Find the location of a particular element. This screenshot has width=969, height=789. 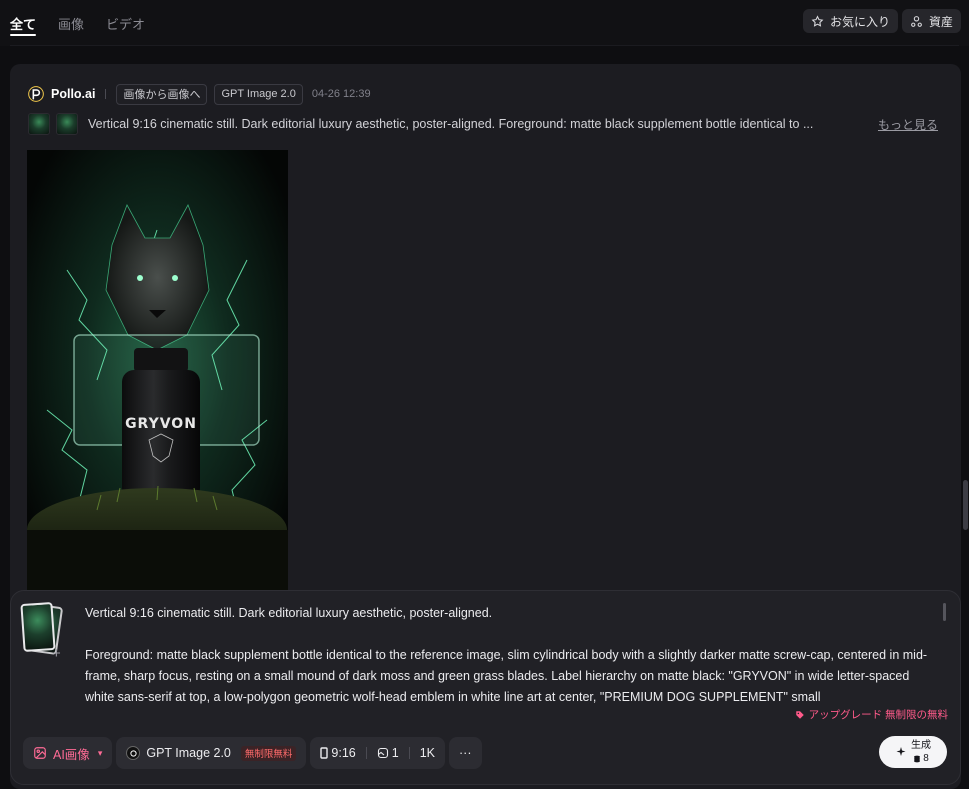

assets-icon is located at coordinates (916, 21).